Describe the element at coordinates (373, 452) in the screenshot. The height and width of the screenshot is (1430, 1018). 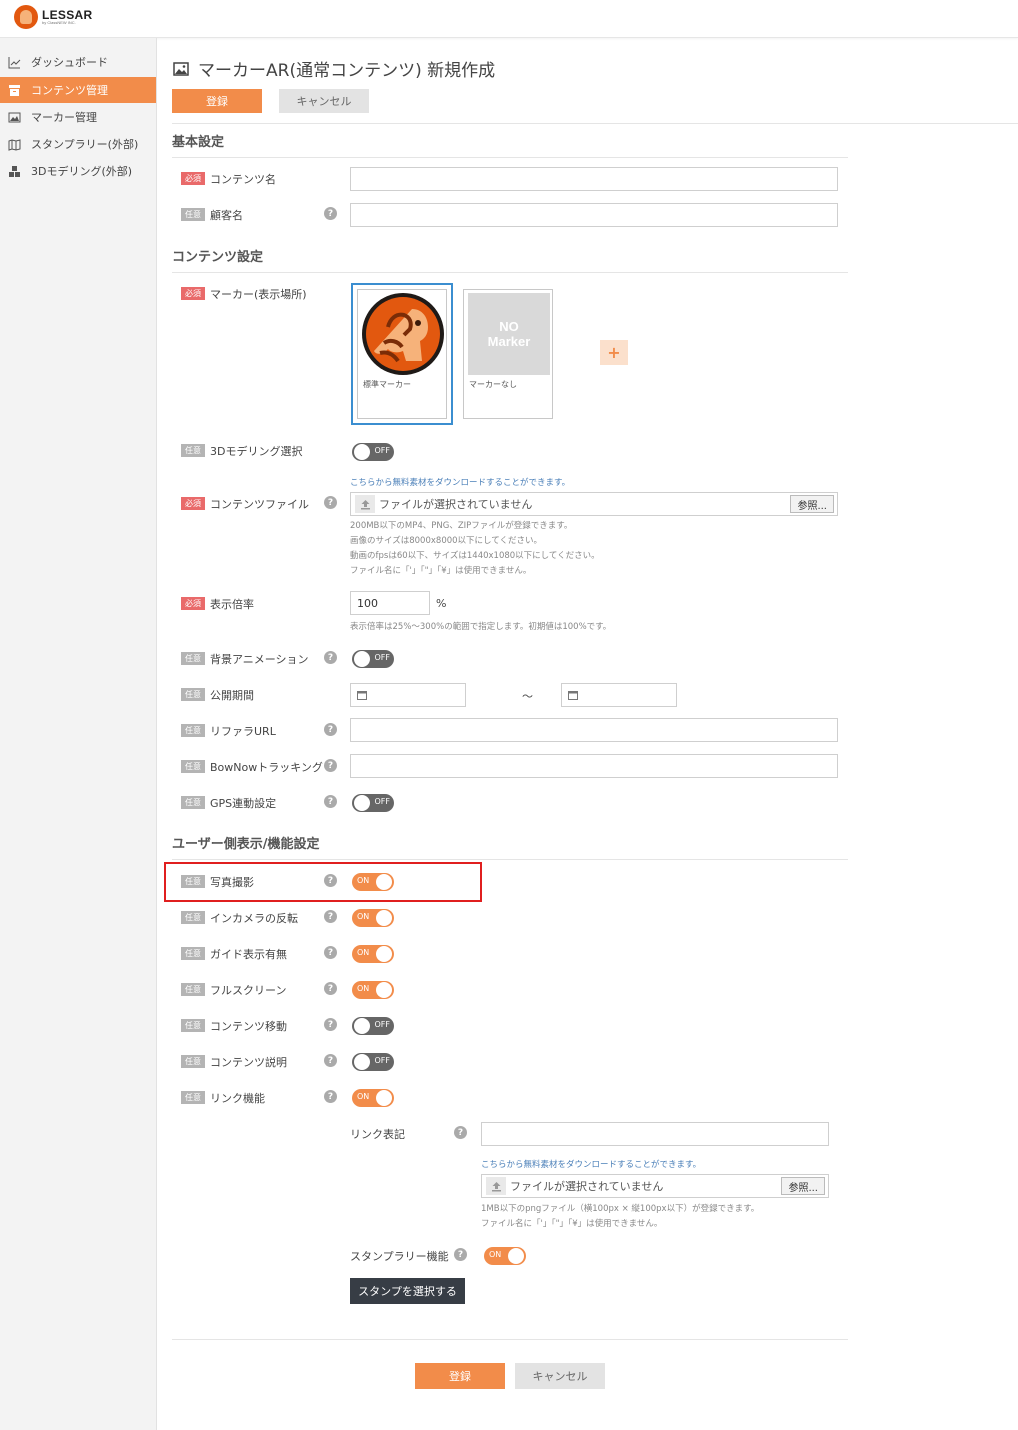
I see `modeling-toggle: OFF` at that location.